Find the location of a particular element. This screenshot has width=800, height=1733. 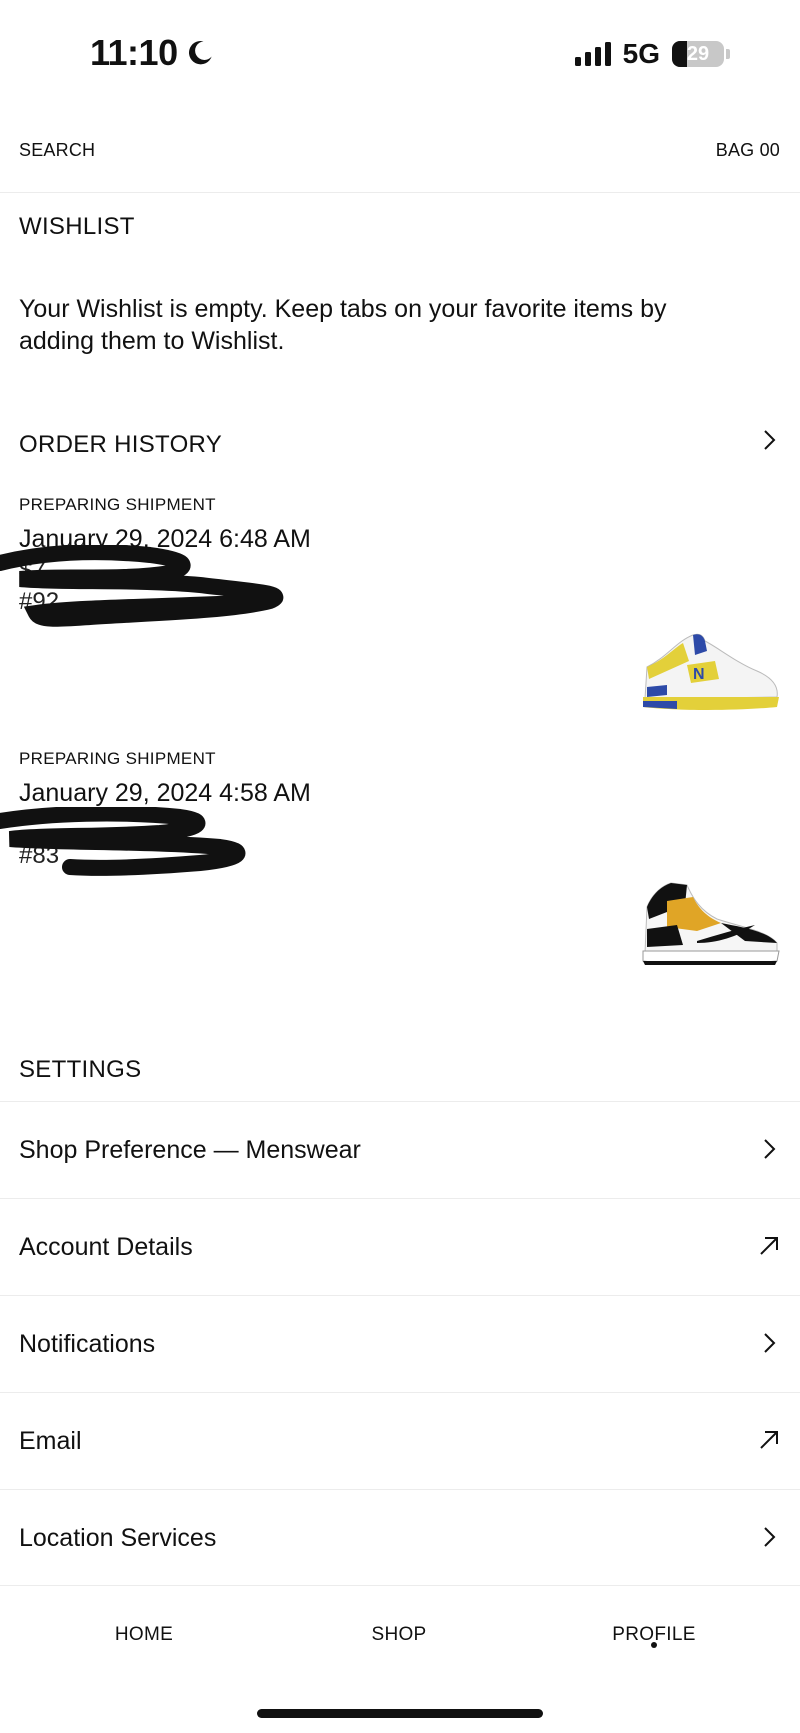

divider is located at coordinates (400, 192).